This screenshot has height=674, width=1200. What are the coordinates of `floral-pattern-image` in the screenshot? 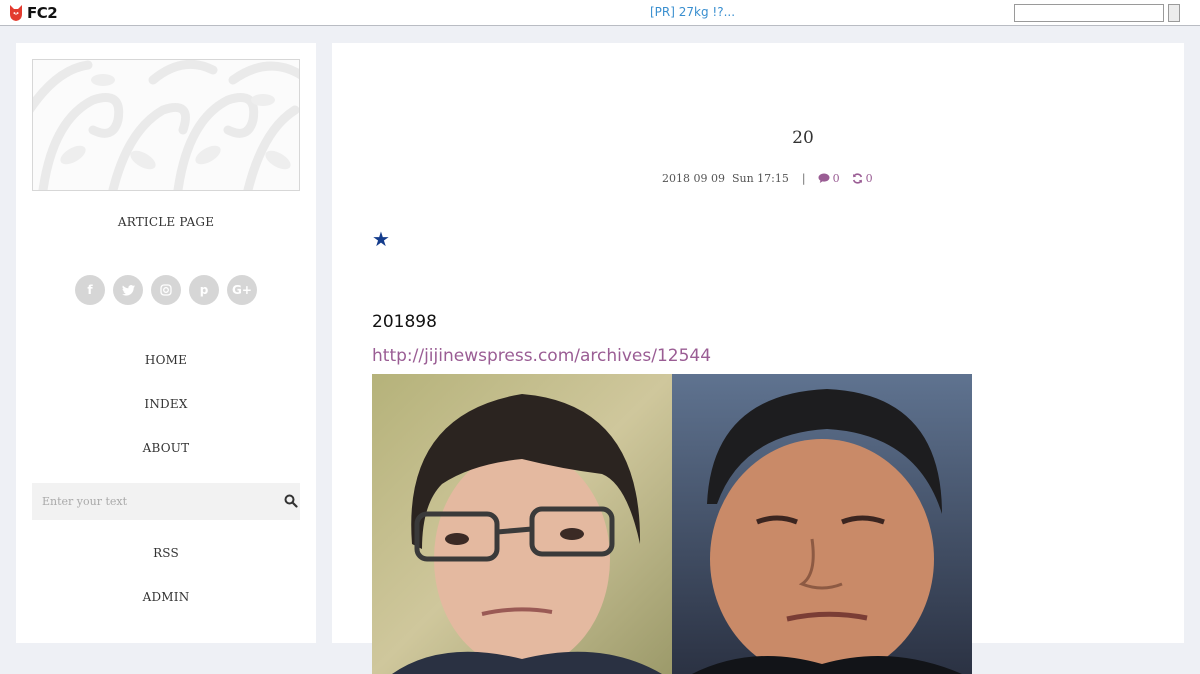 It's located at (166, 125).